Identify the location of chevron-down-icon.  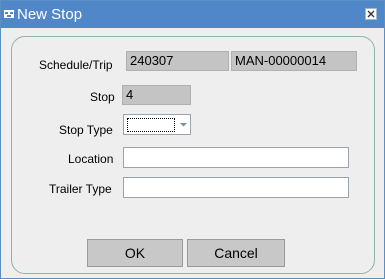
(183, 124).